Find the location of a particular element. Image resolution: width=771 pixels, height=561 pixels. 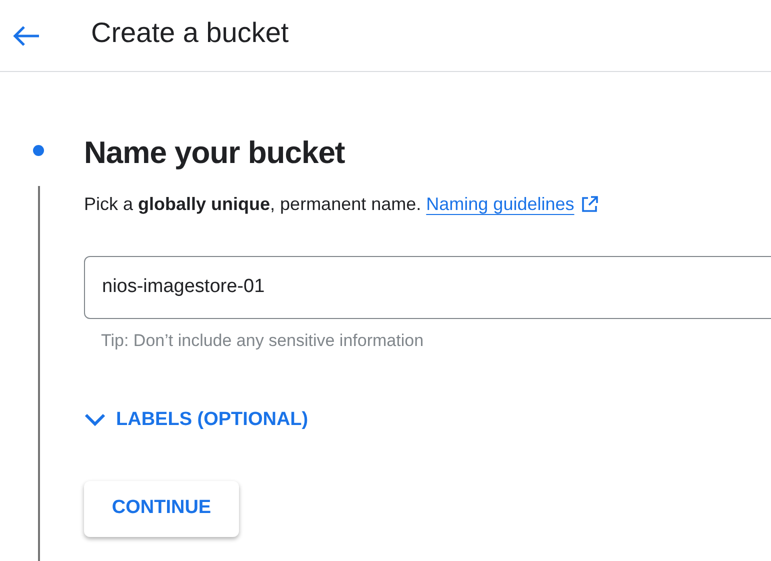

continue-button: CONTINUE is located at coordinates (161, 508).